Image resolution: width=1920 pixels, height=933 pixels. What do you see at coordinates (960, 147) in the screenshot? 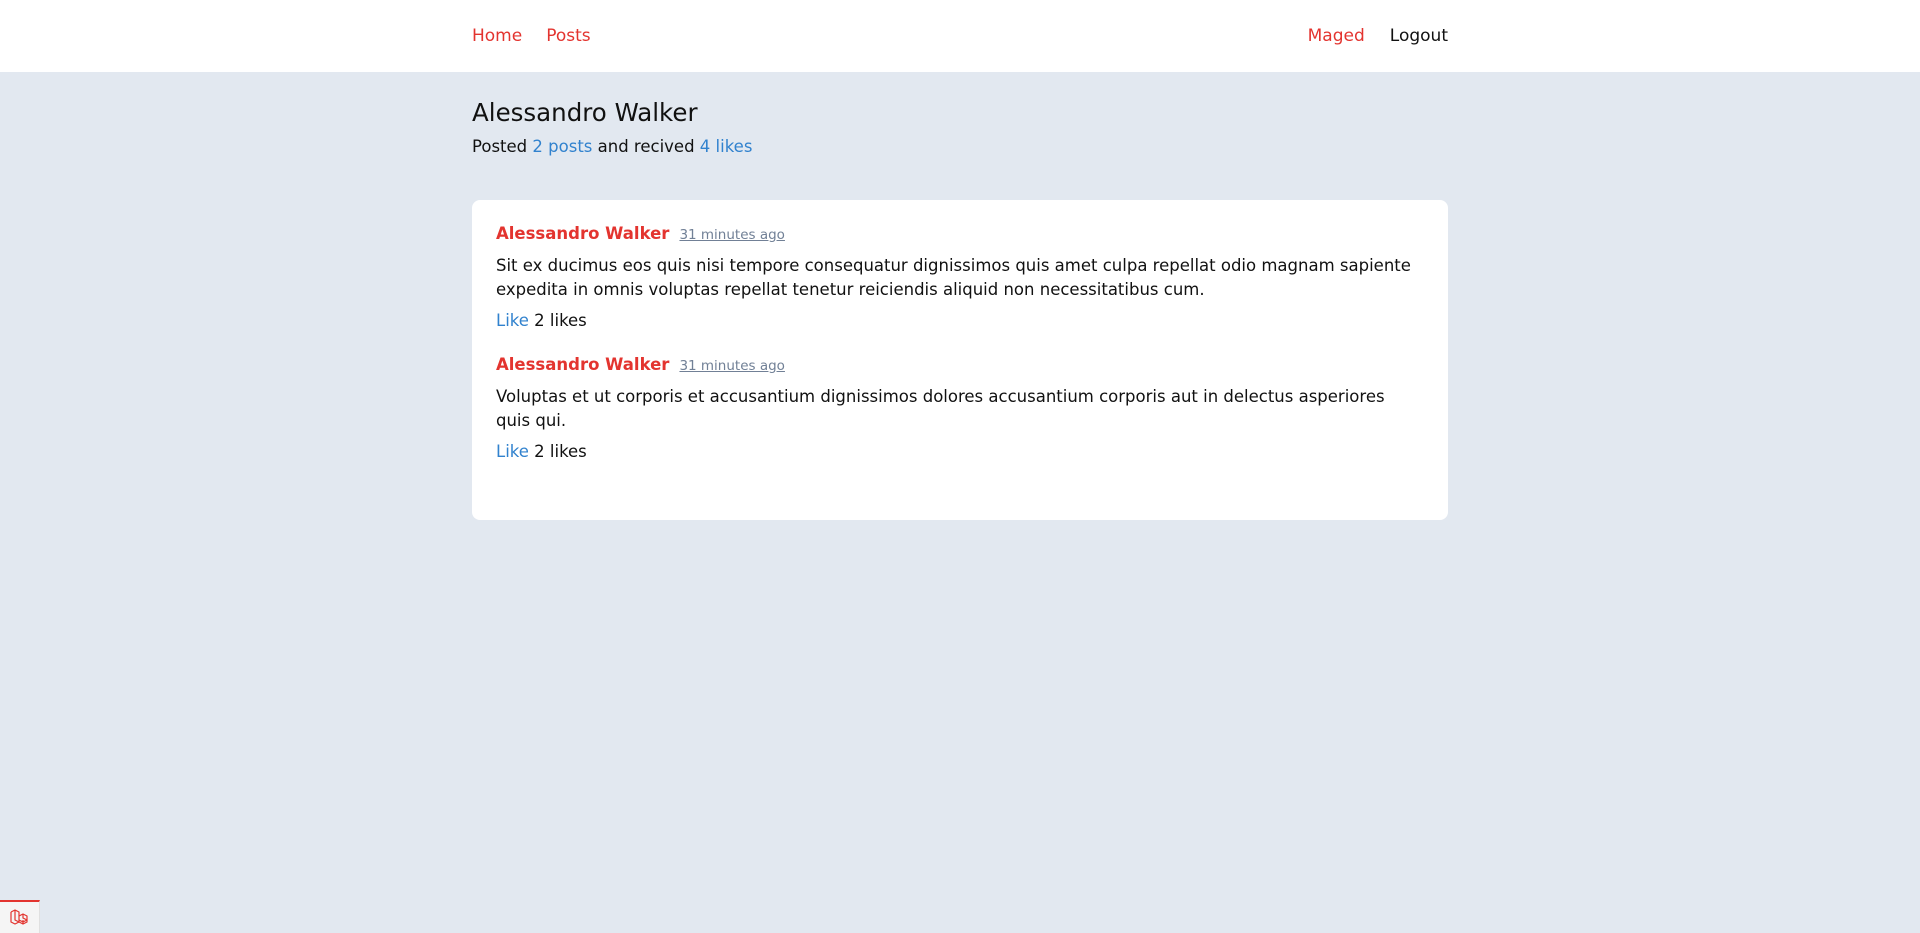
I see `profile-stats: Posted 2 posts and recived 4 likes` at bounding box center [960, 147].